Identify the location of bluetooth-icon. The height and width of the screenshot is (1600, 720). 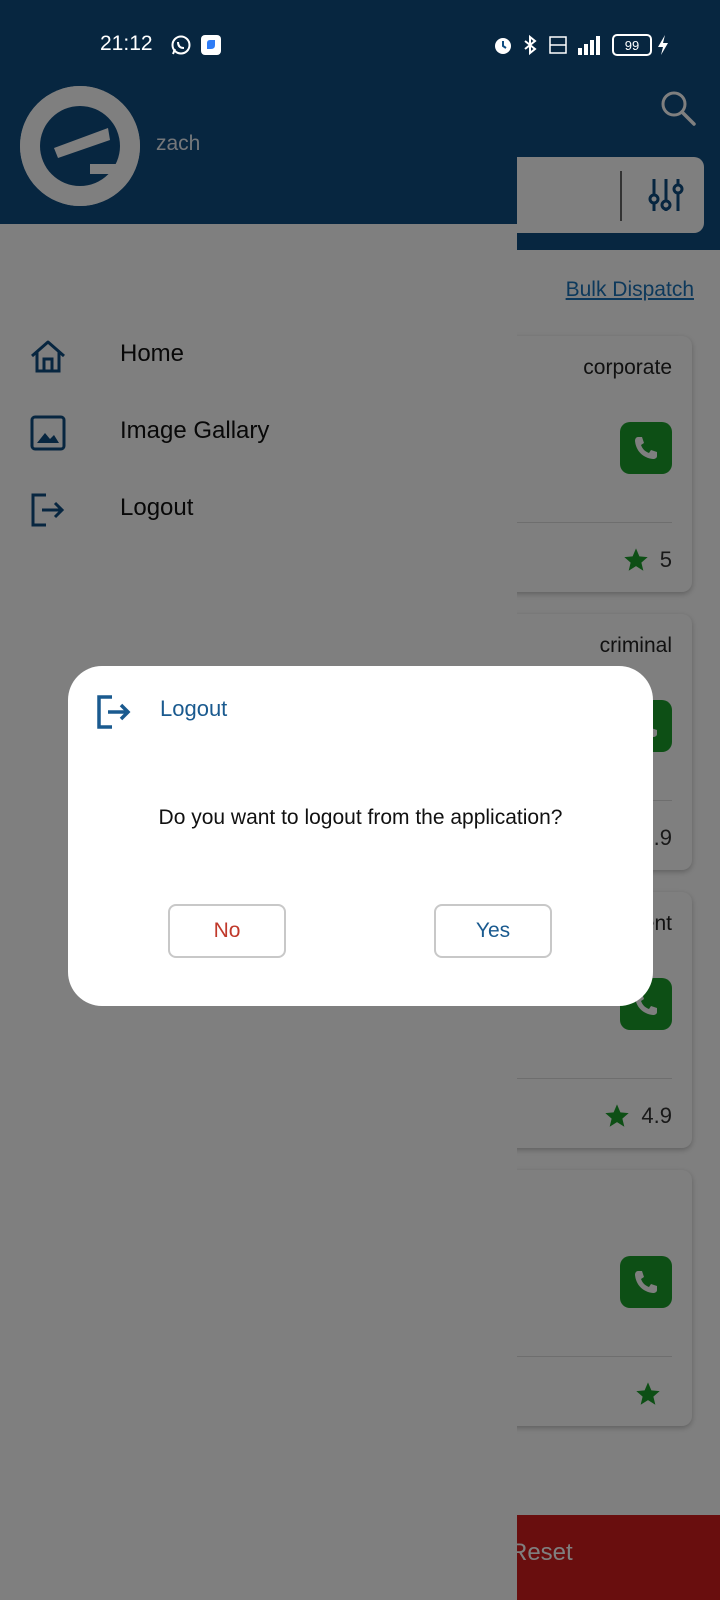
(530, 45).